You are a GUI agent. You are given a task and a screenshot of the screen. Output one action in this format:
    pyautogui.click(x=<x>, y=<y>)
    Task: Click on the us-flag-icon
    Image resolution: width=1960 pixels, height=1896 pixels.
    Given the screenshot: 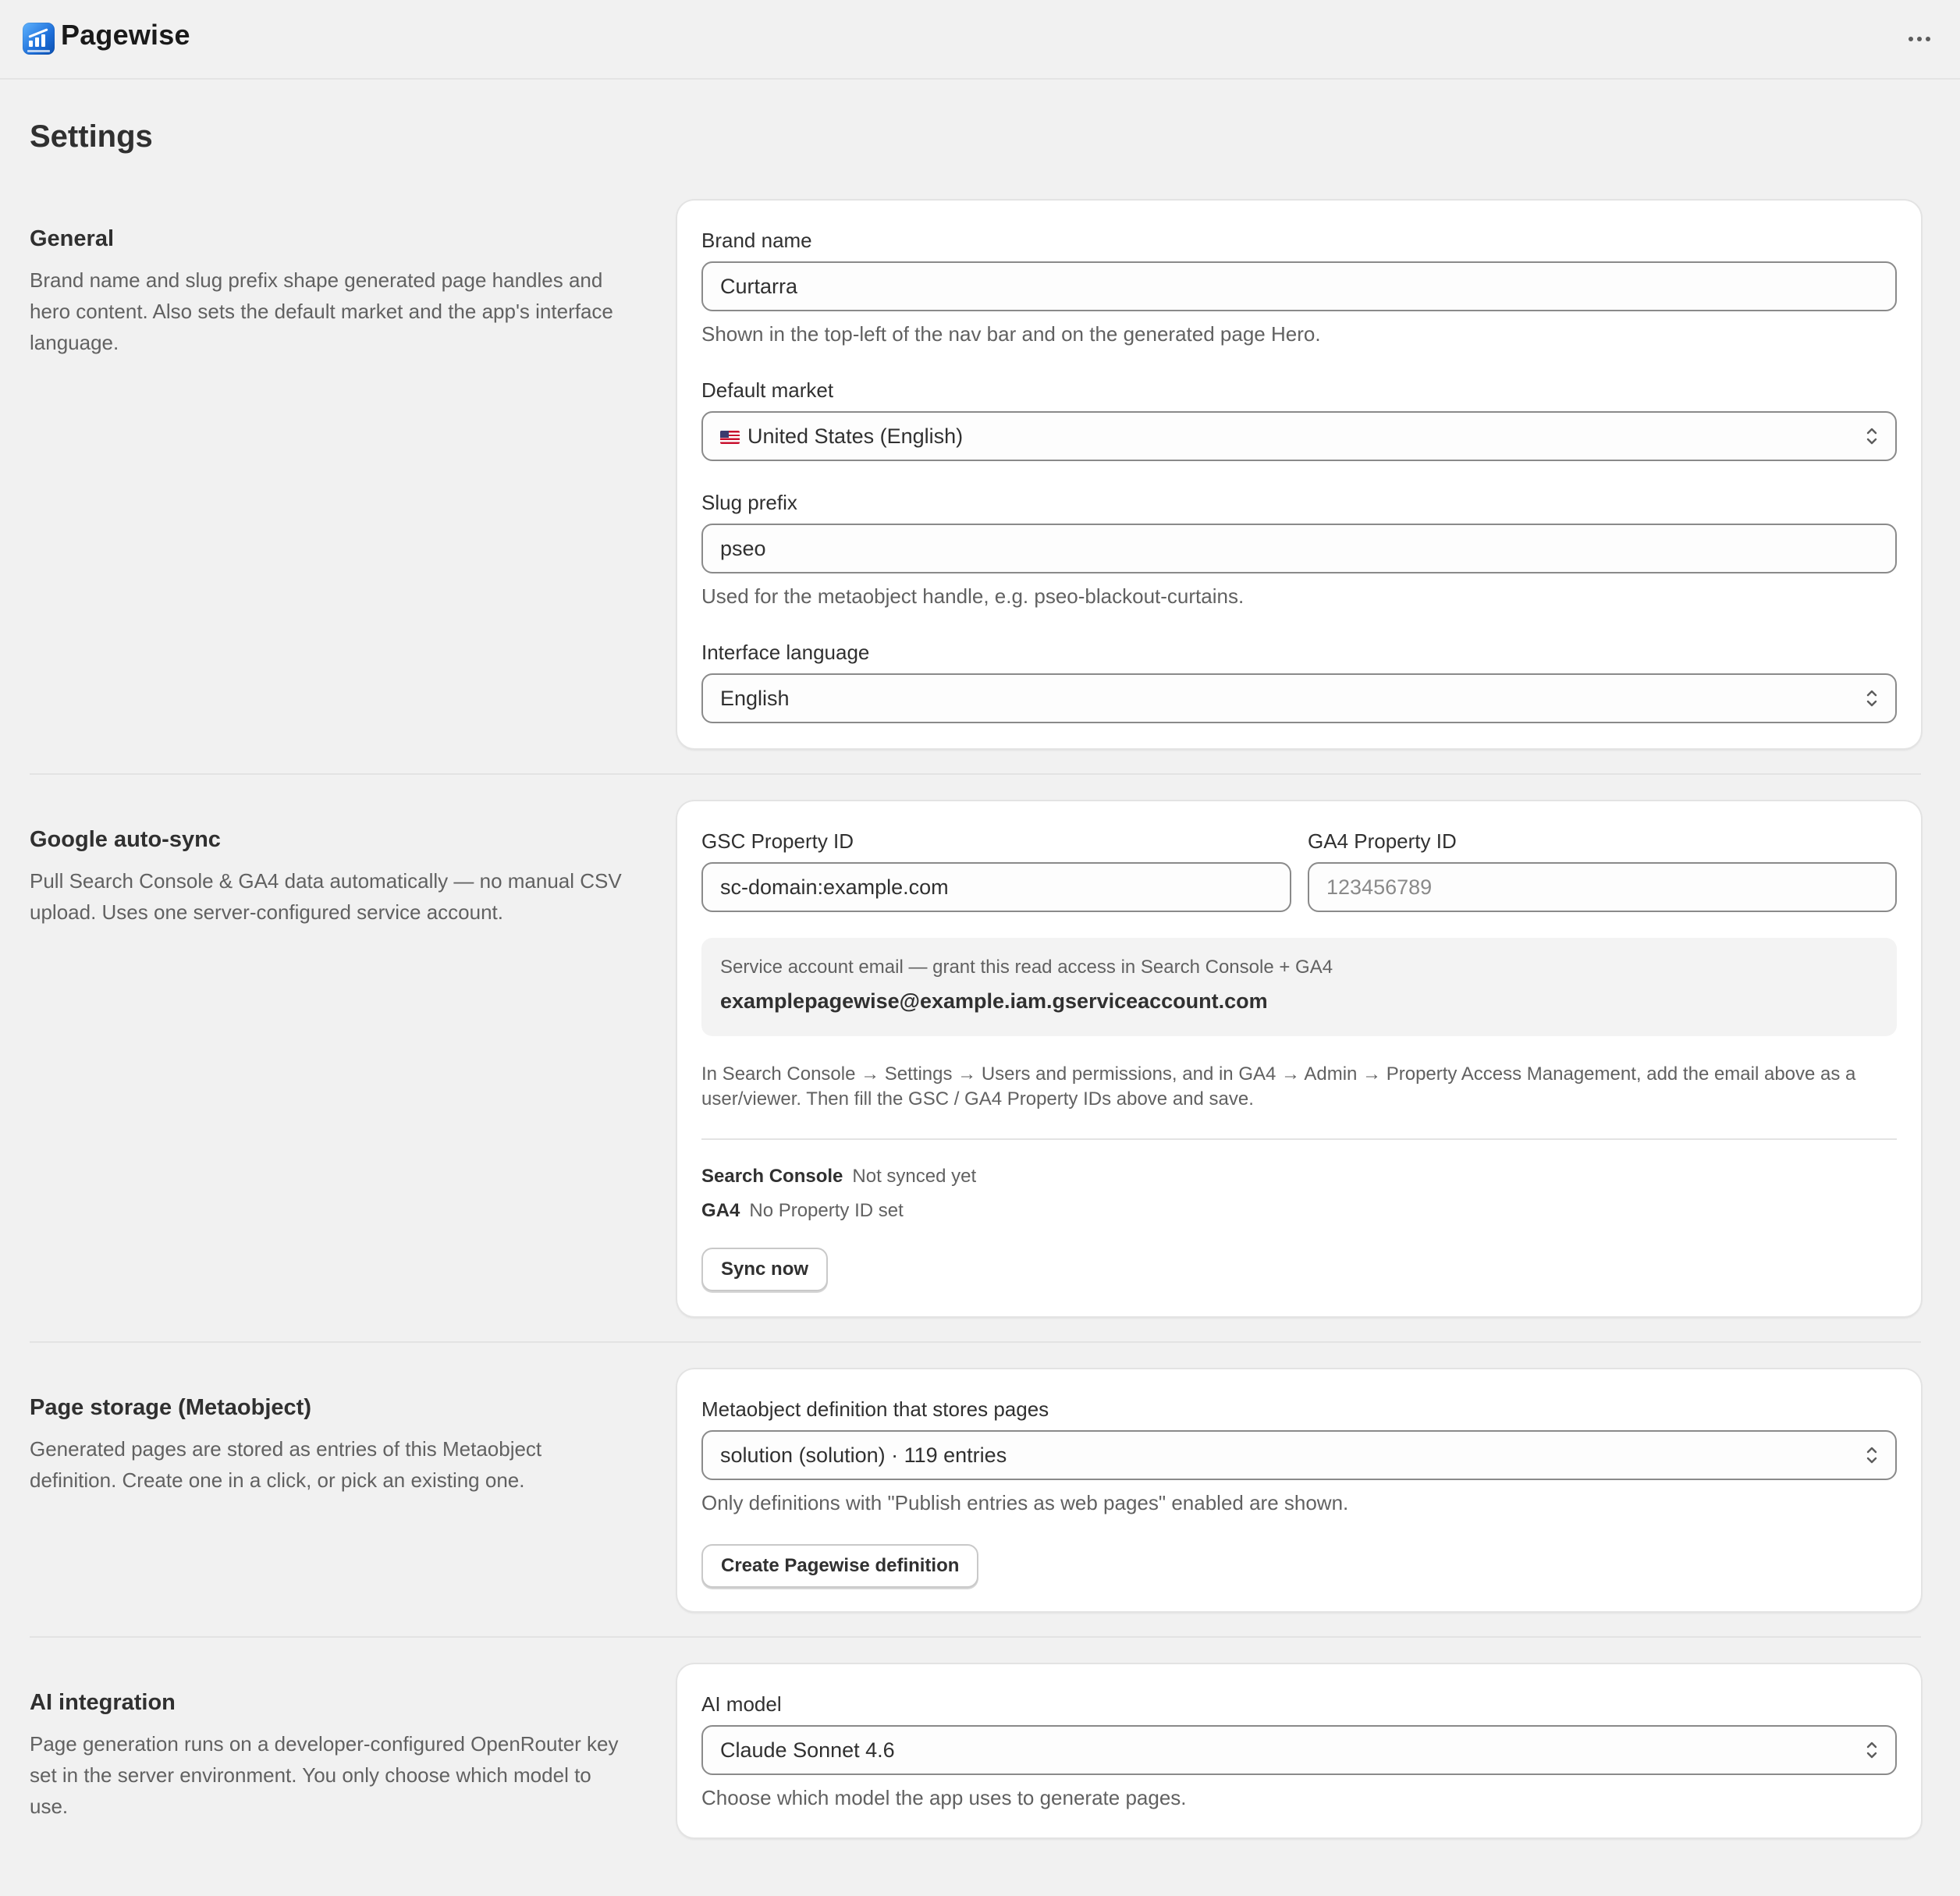 What is the action you would take?
    pyautogui.click(x=730, y=437)
    